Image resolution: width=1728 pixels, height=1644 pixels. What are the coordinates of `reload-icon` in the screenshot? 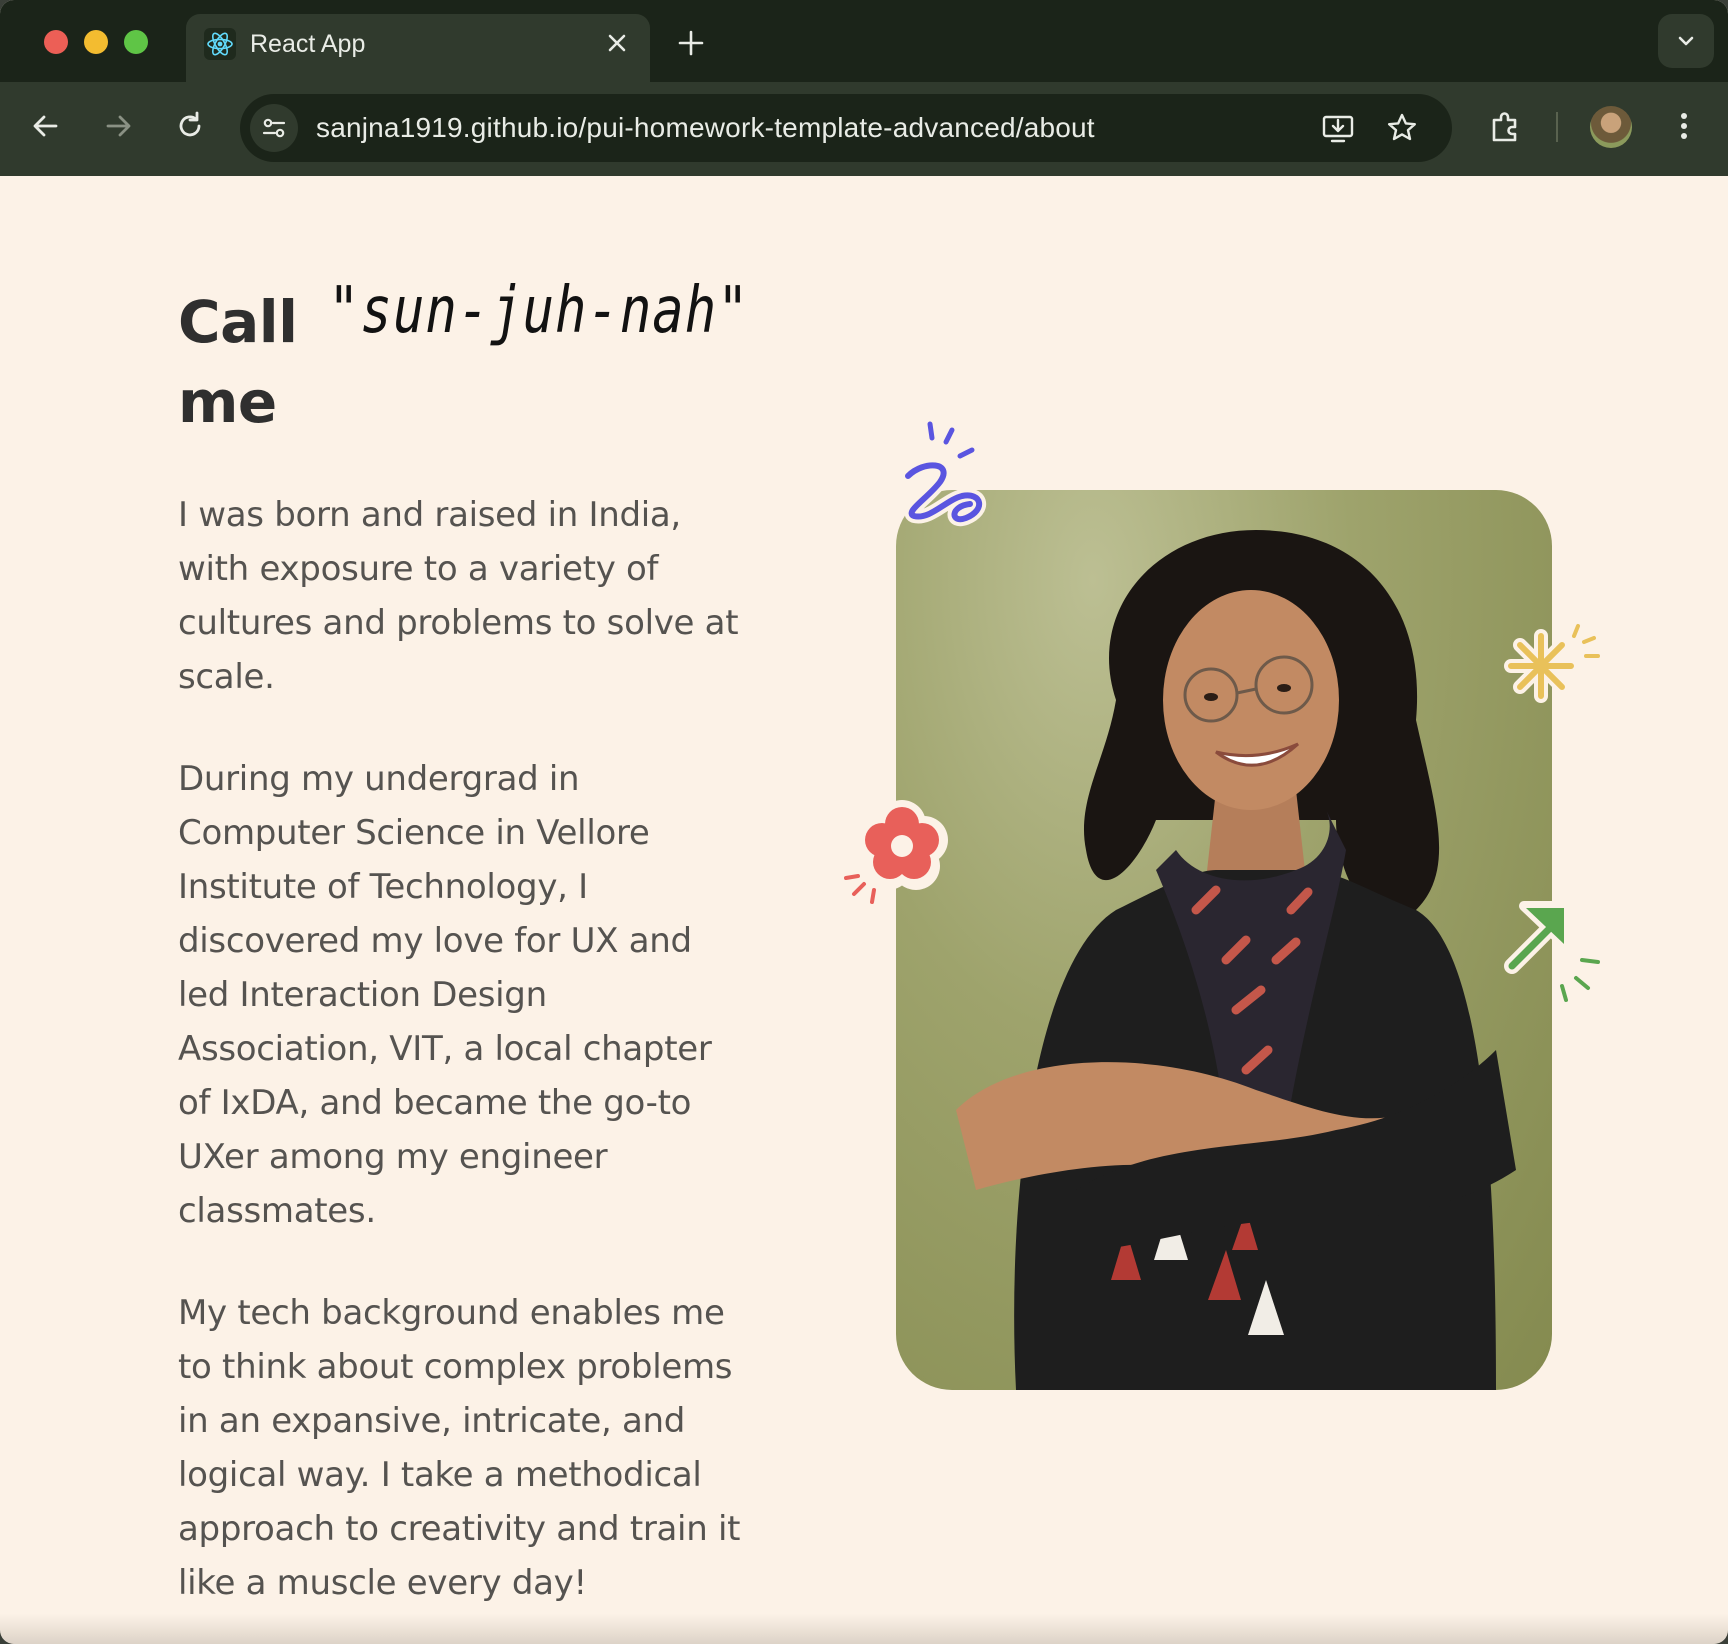 It's located at (190, 126).